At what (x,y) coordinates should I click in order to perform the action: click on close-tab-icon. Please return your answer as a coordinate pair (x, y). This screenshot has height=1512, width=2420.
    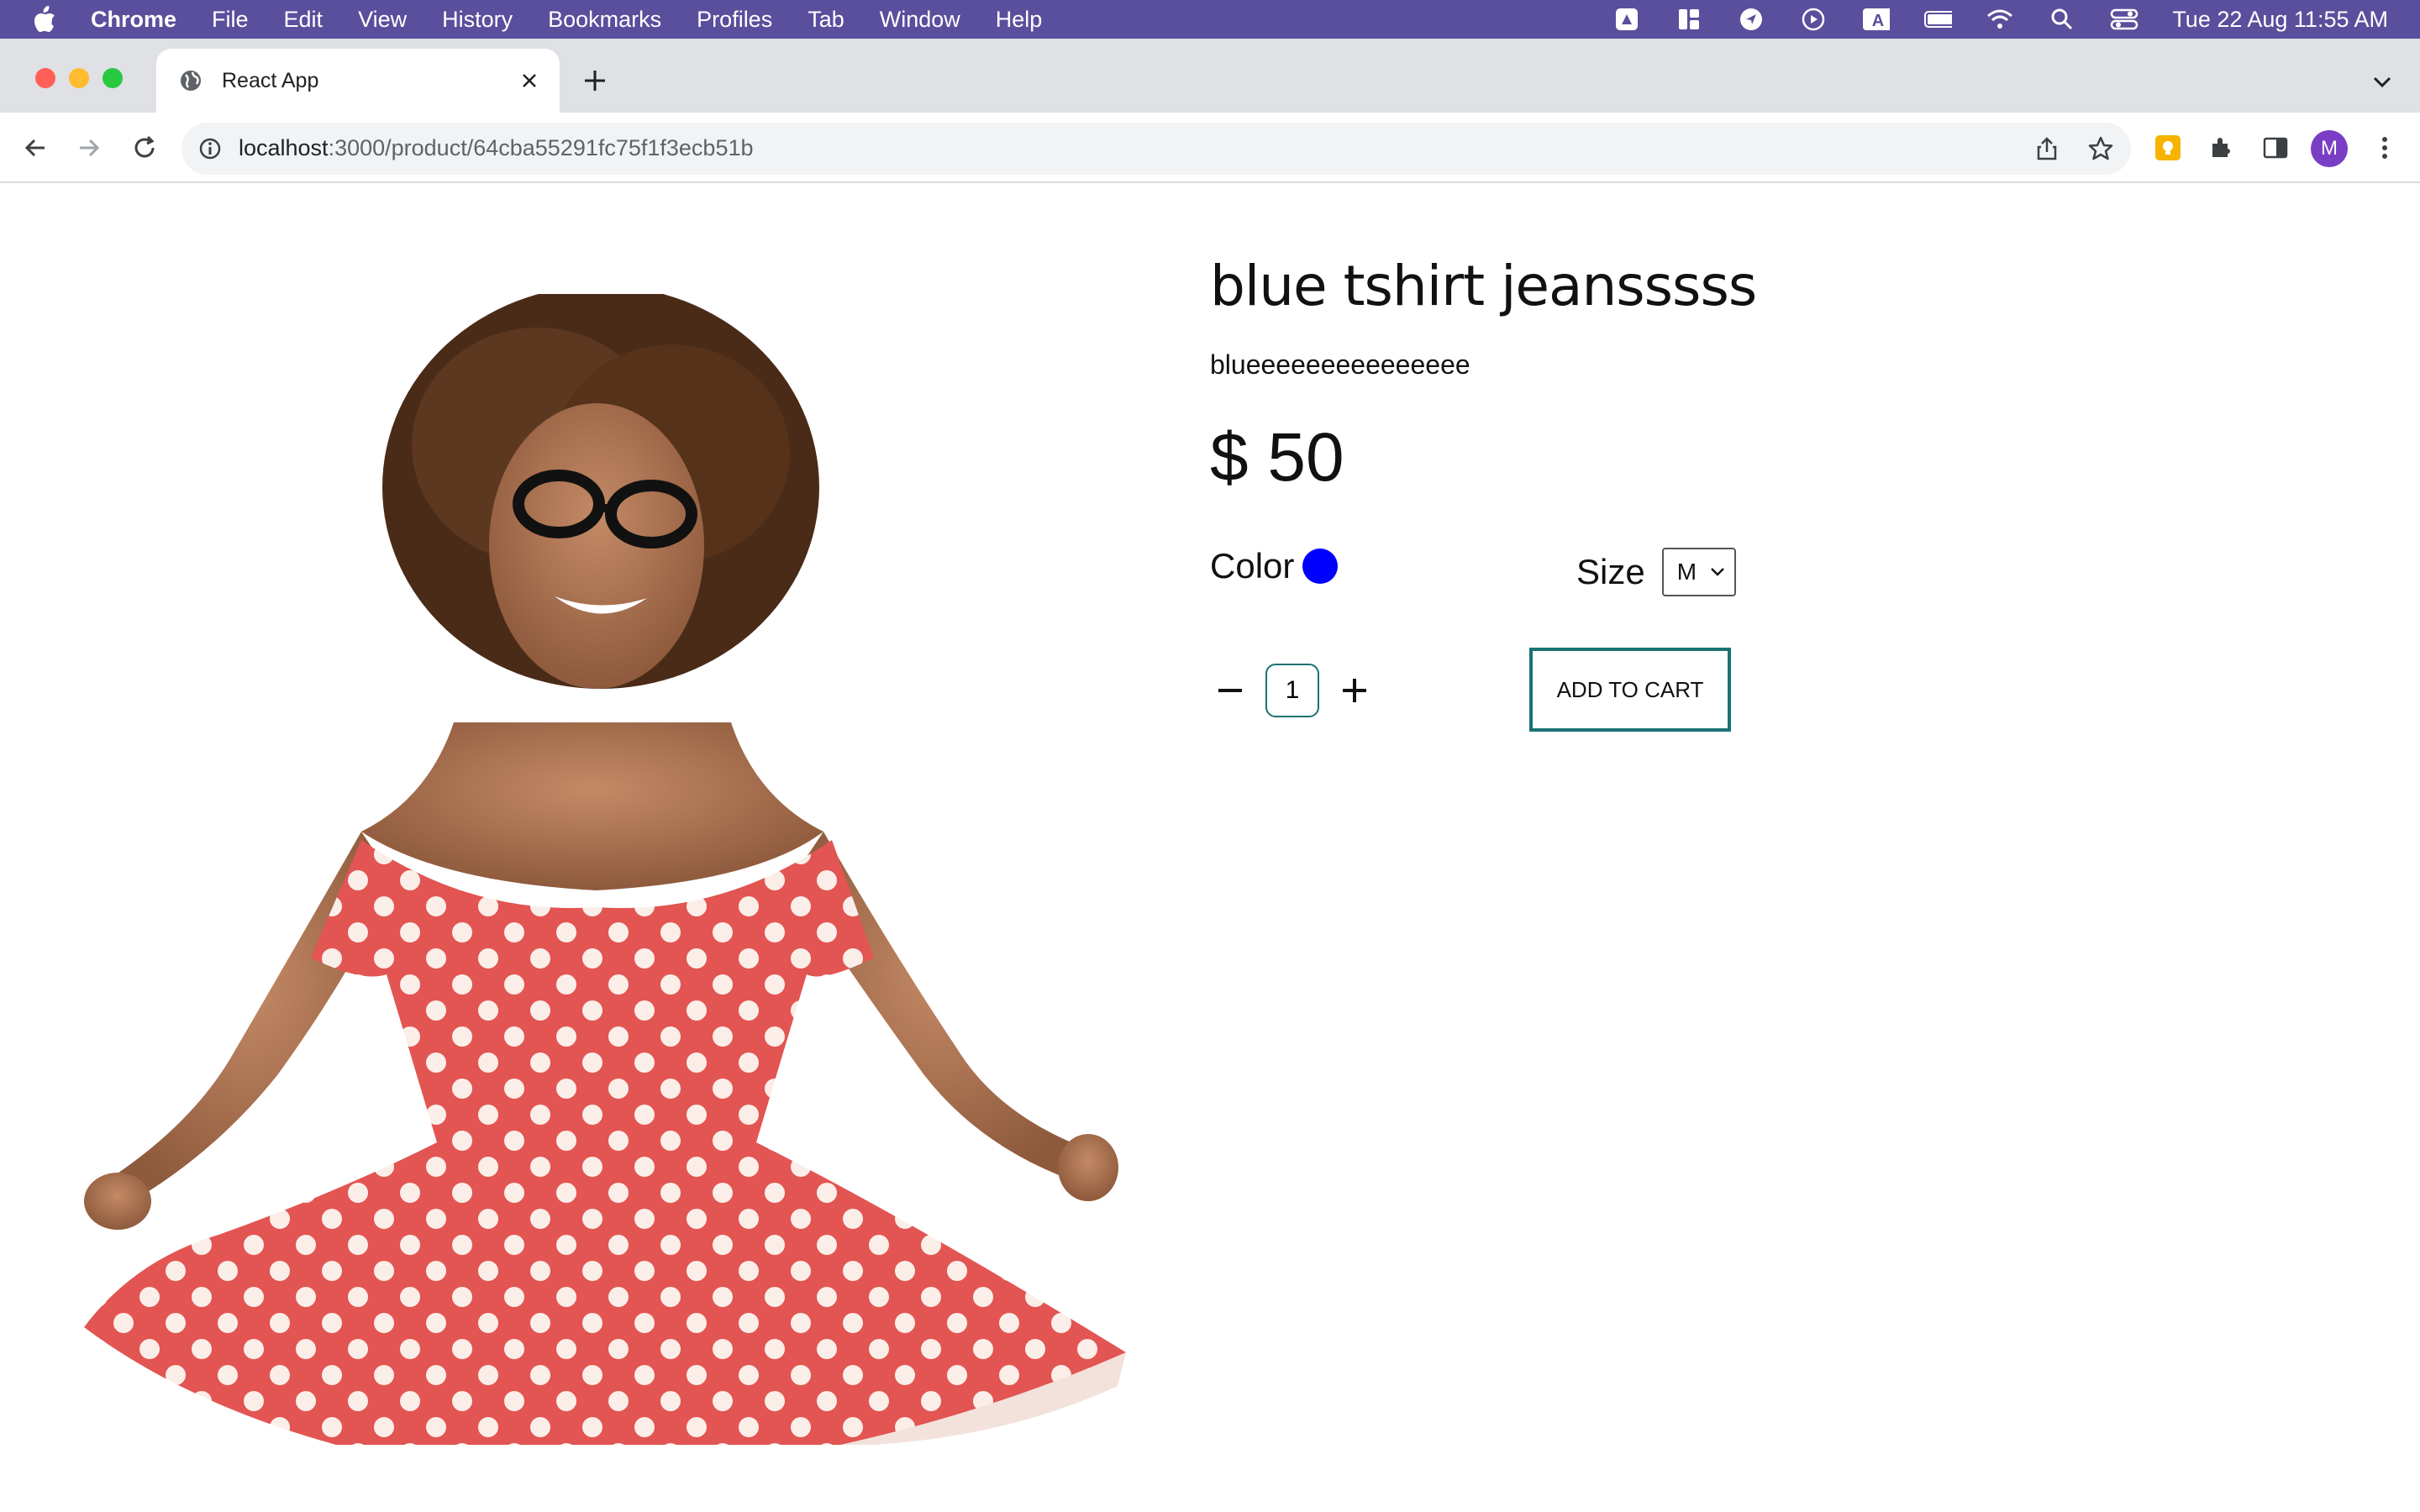
    Looking at the image, I should click on (529, 80).